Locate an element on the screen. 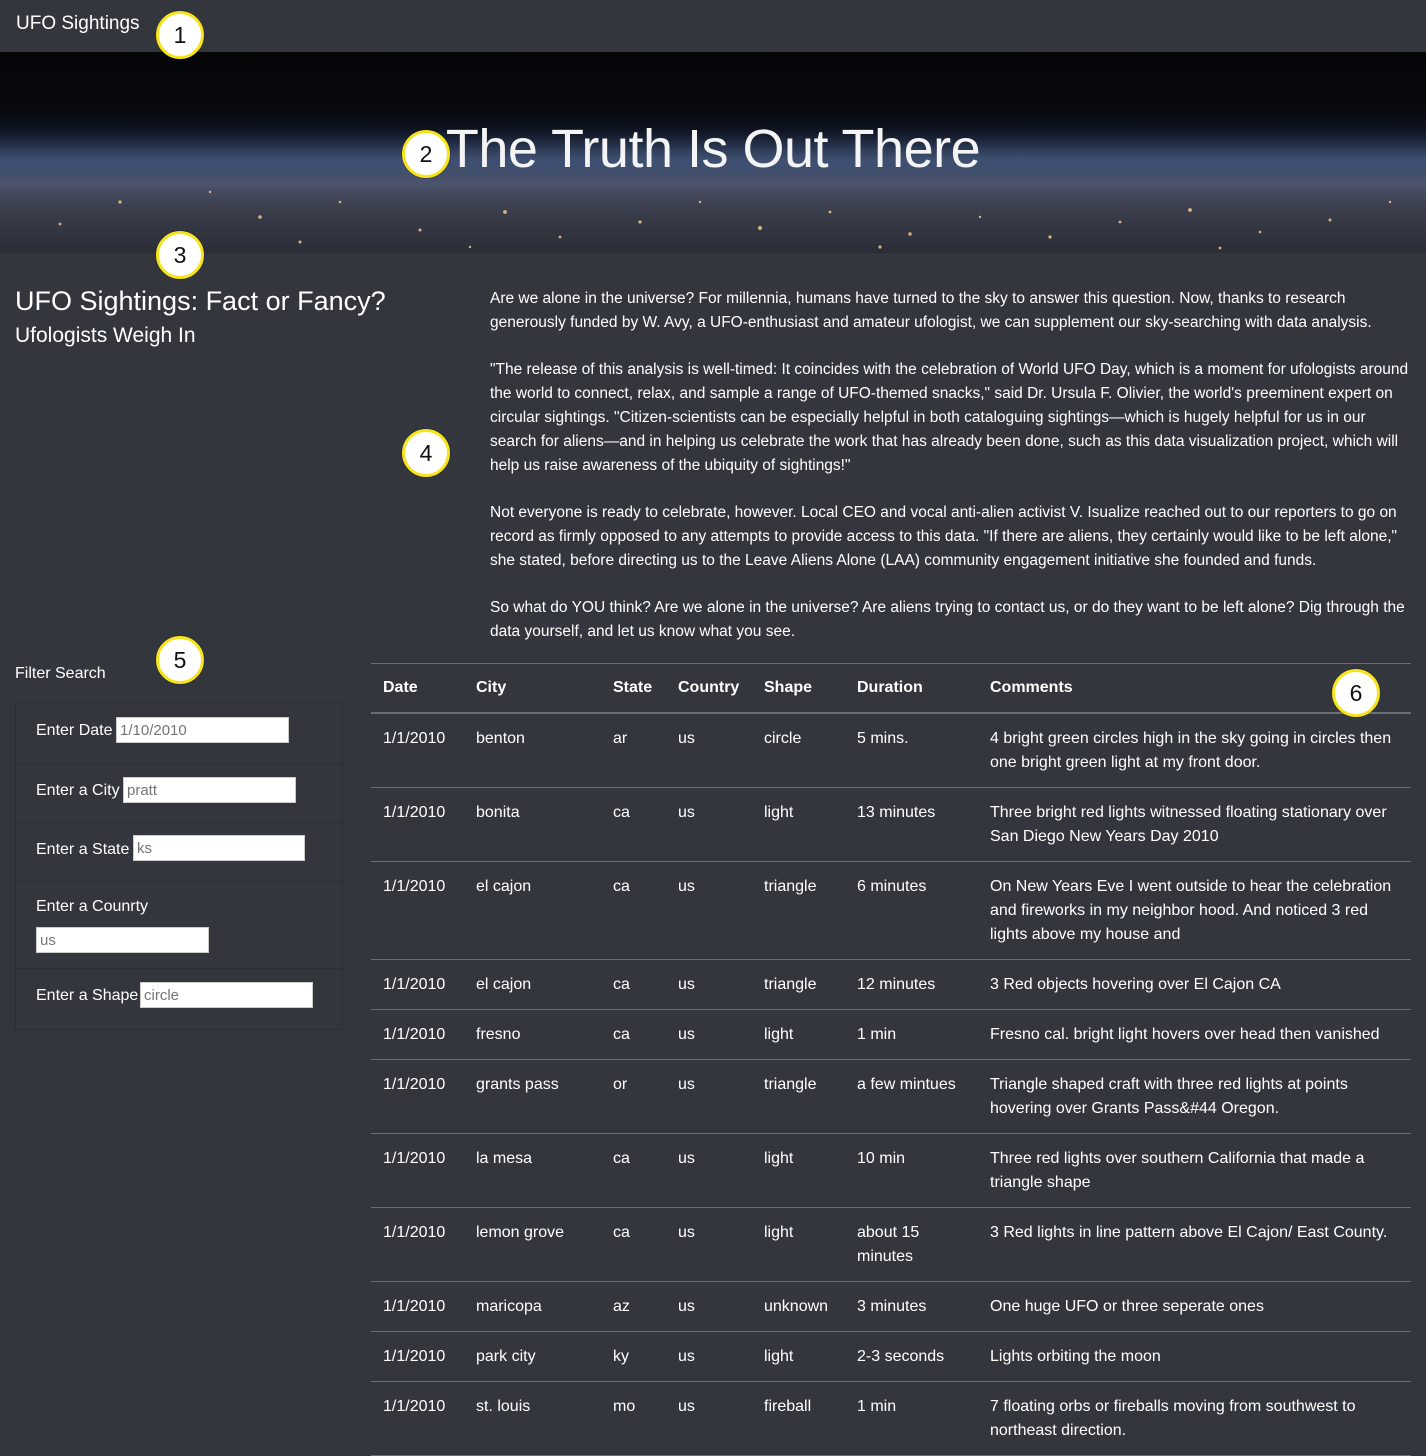 The image size is (1426, 1456). filter-item-state: Enter a State is located at coordinates (179, 852).